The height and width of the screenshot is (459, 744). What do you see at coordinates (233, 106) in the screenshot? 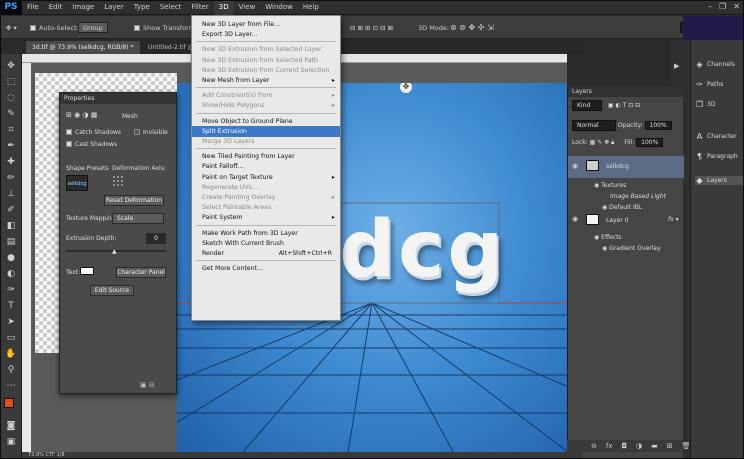
I see `menu-item-label: Show/Hide Polygons` at bounding box center [233, 106].